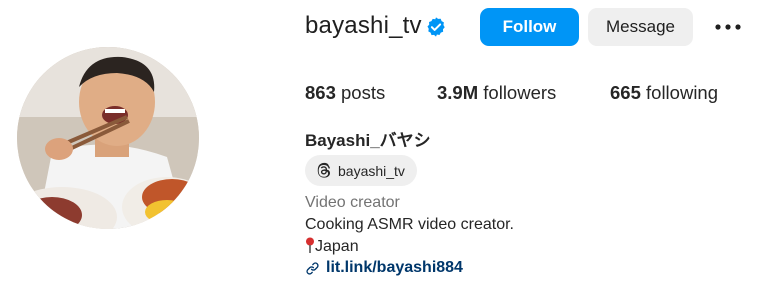 Image resolution: width=768 pixels, height=284 pixels. Describe the element at coordinates (352, 202) in the screenshot. I see `profile-category: Video creator` at that location.